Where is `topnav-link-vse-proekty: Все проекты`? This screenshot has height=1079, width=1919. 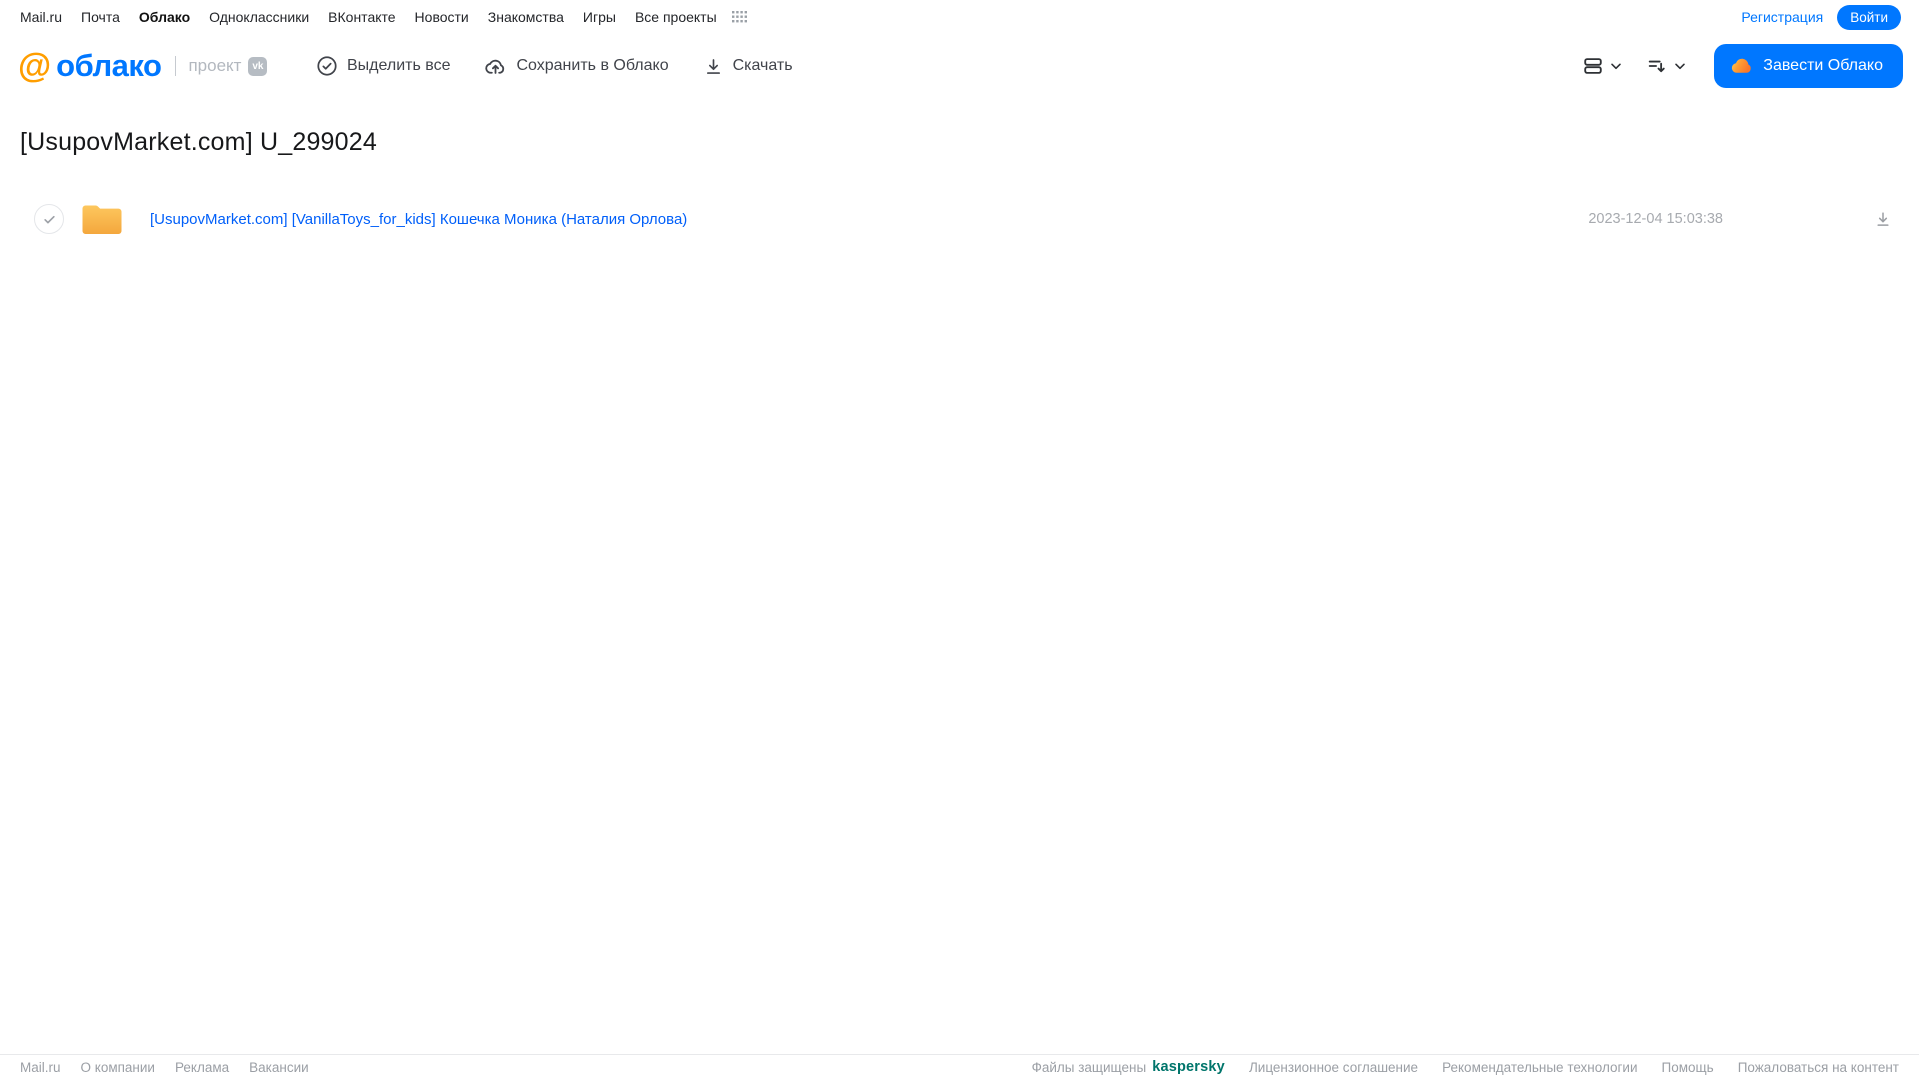 topnav-link-vse-proekty: Все проекты is located at coordinates (676, 17).